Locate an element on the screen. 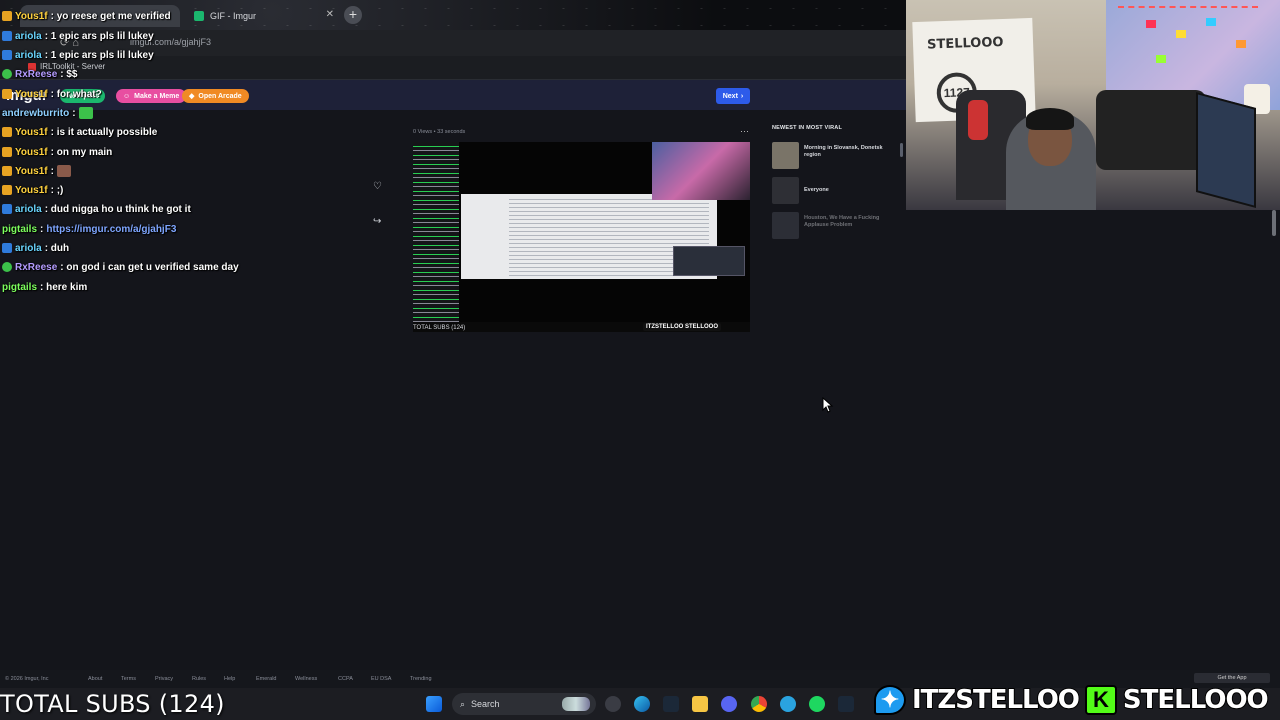 The height and width of the screenshot is (720, 1280). chat-link: https://imgur.com/a/gjahjF3 is located at coordinates (111, 229).